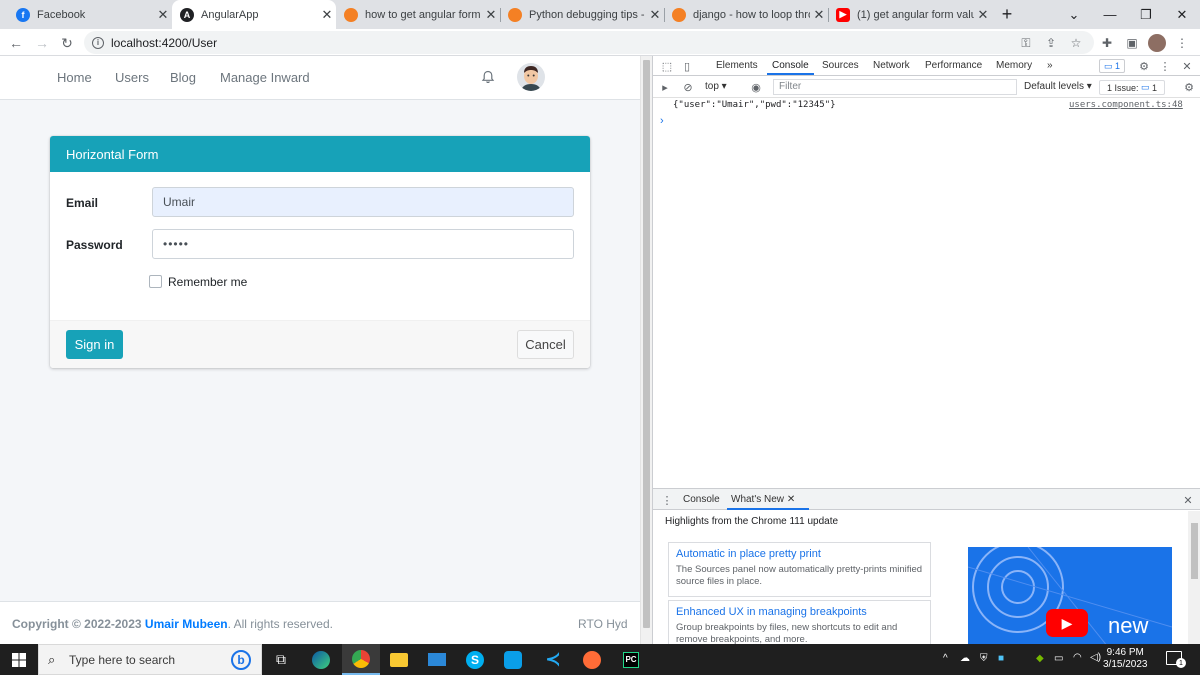  Describe the element at coordinates (1001, 658) in the screenshot. I see `tray-app-icon: ■` at that location.